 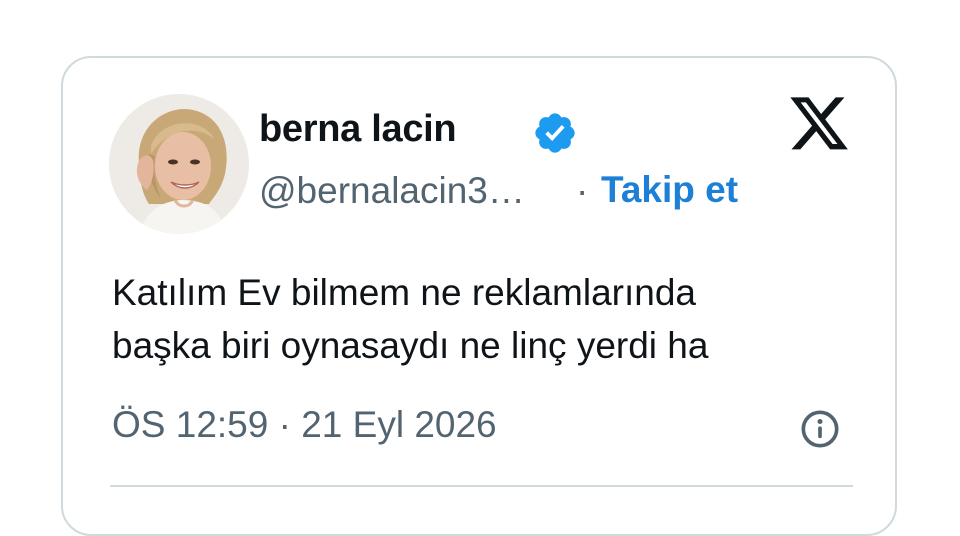 What do you see at coordinates (669, 190) in the screenshot?
I see `follow-button: Takip et` at bounding box center [669, 190].